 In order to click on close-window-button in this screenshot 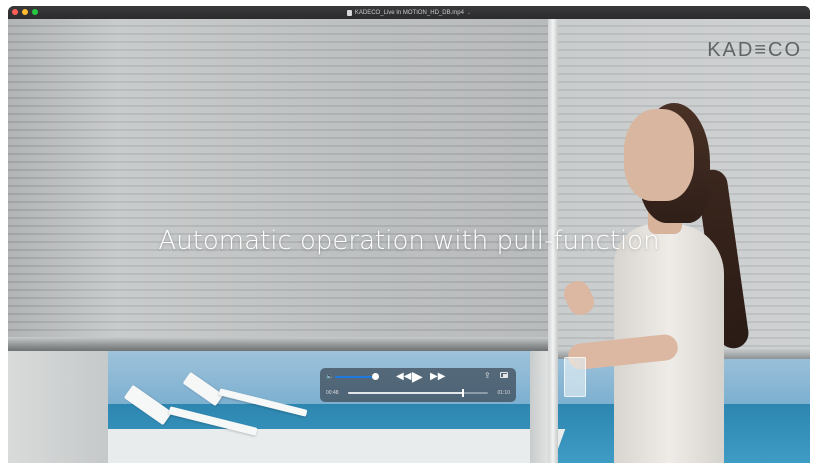, I will do `click(15, 12)`.